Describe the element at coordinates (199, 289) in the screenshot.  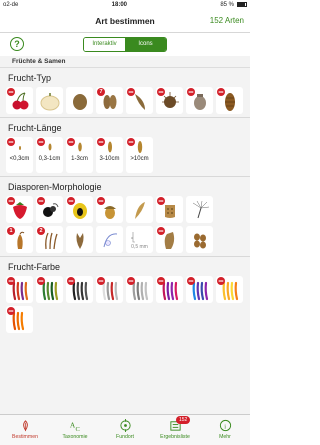
I see `color-option-mixed: oo` at that location.